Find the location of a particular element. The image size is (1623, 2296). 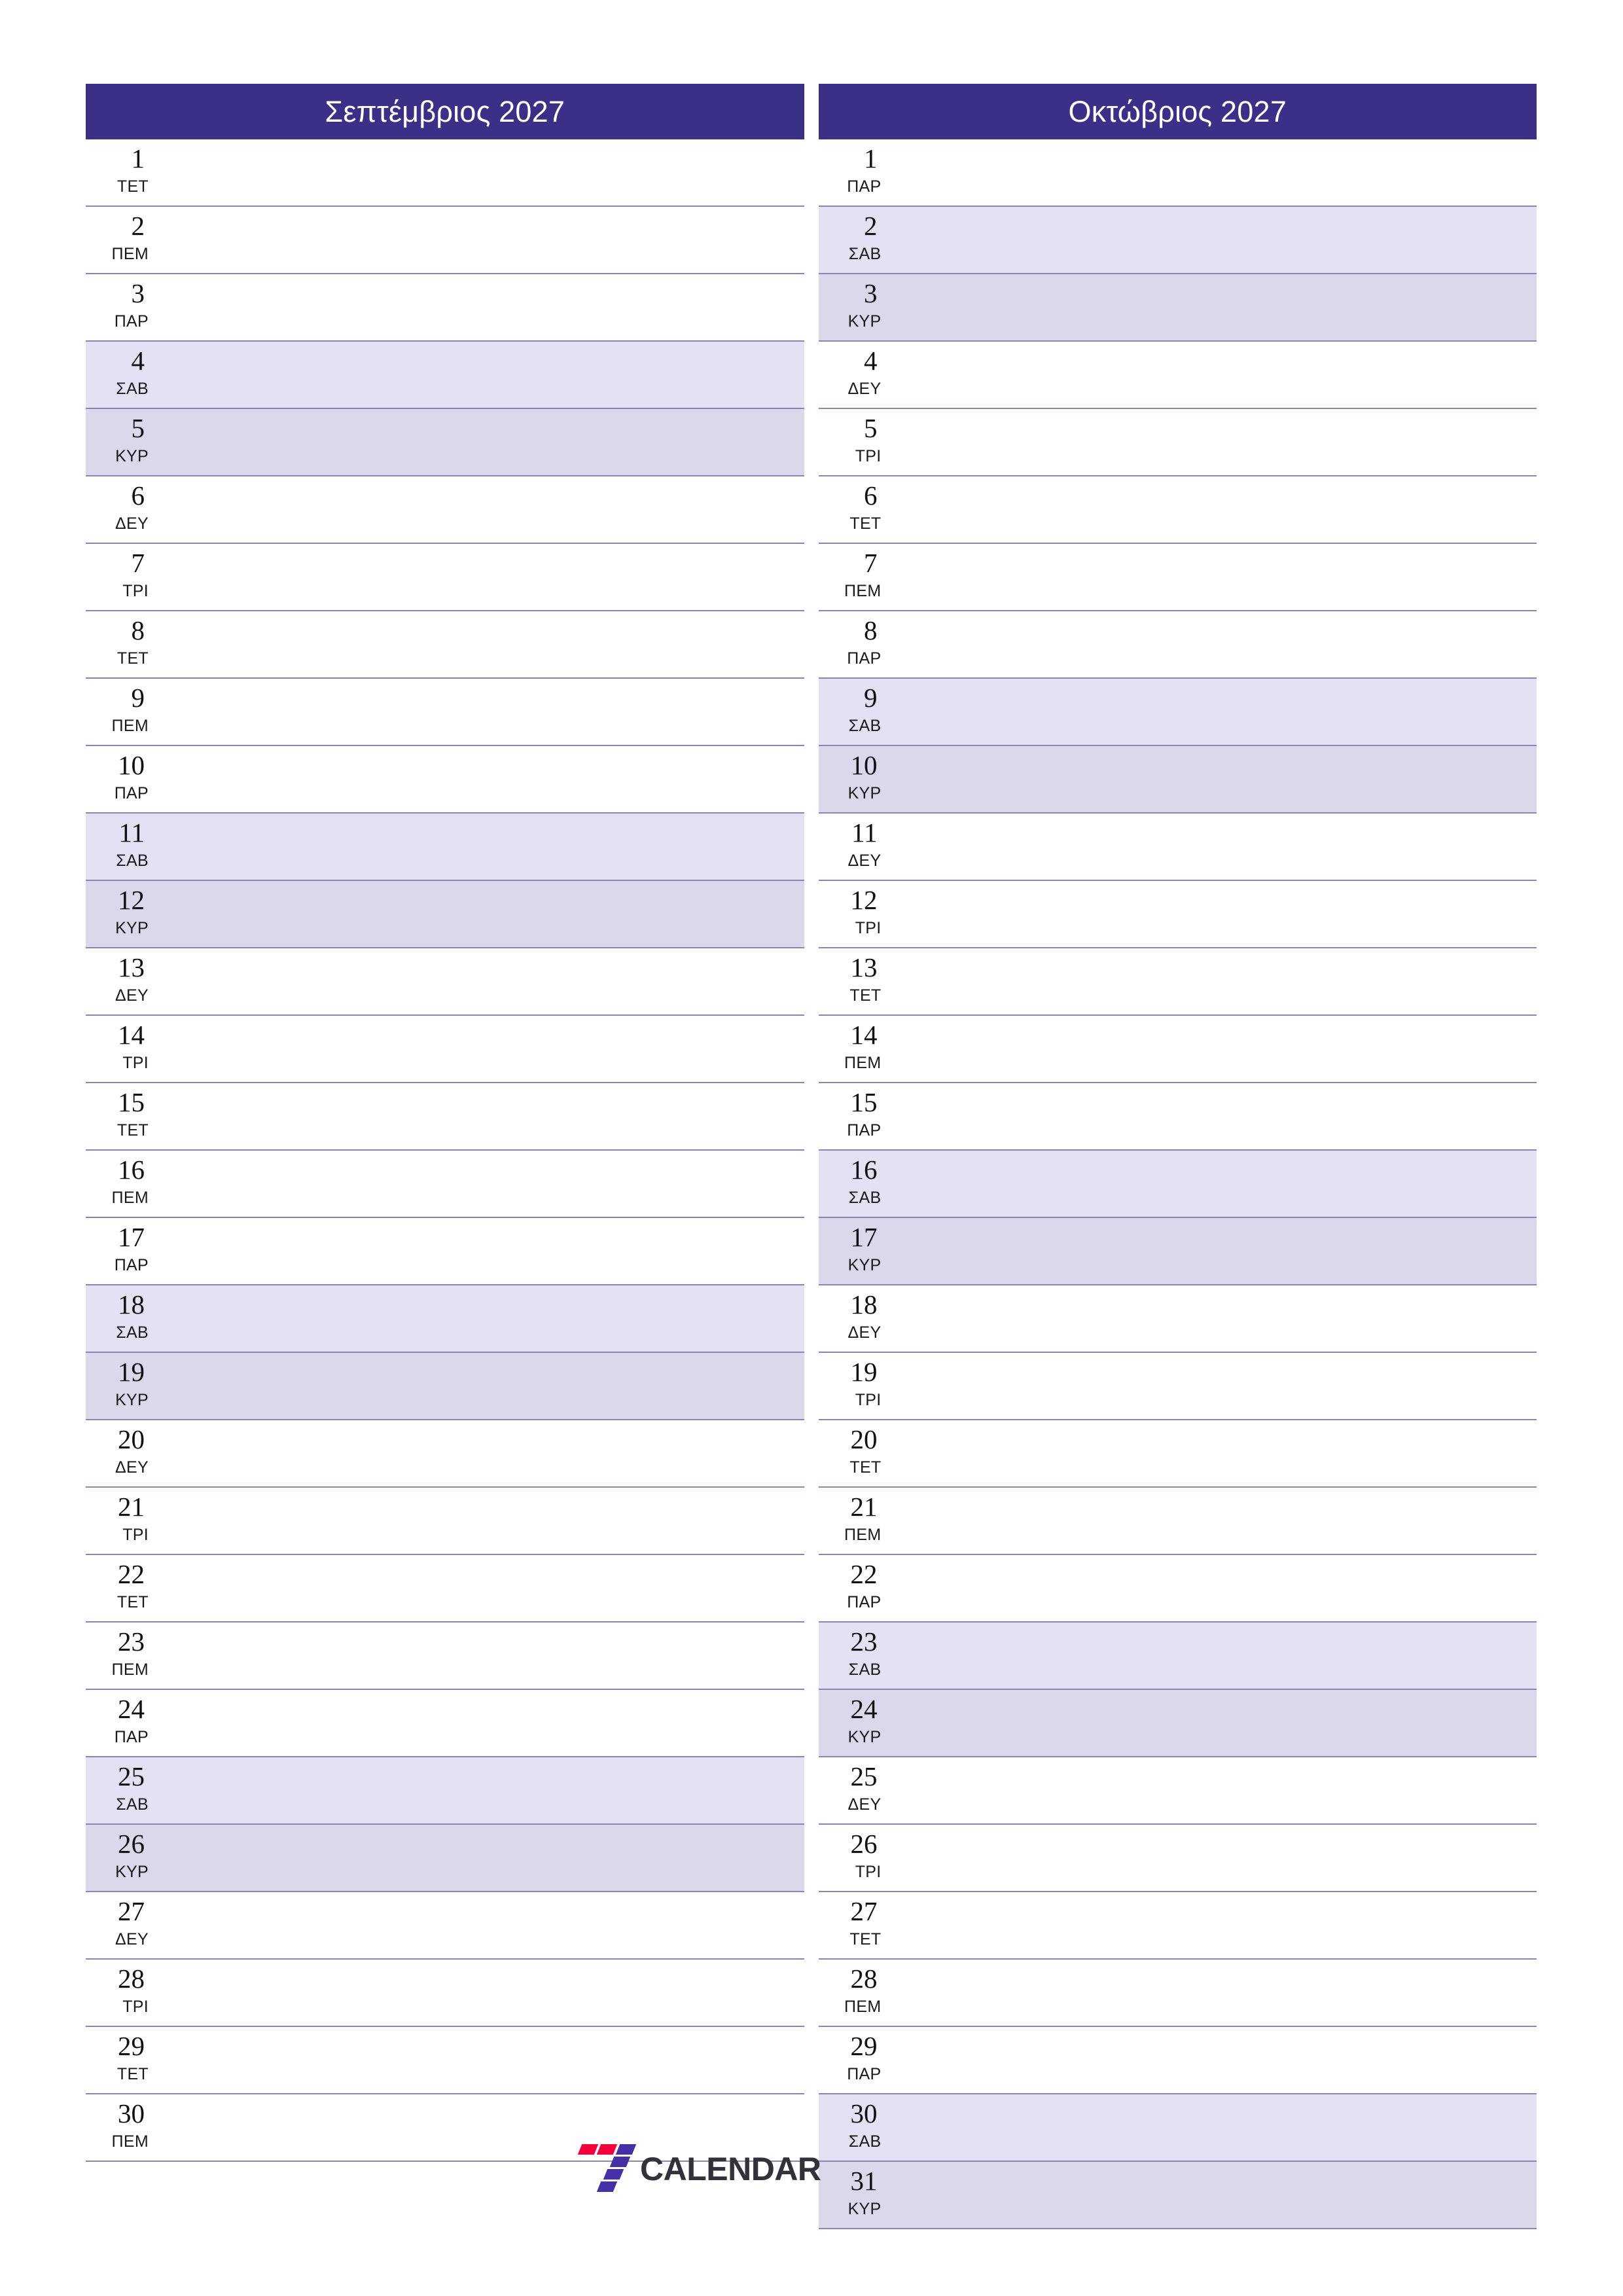

day-row: 5 ΚΥΡ is located at coordinates (445, 442).